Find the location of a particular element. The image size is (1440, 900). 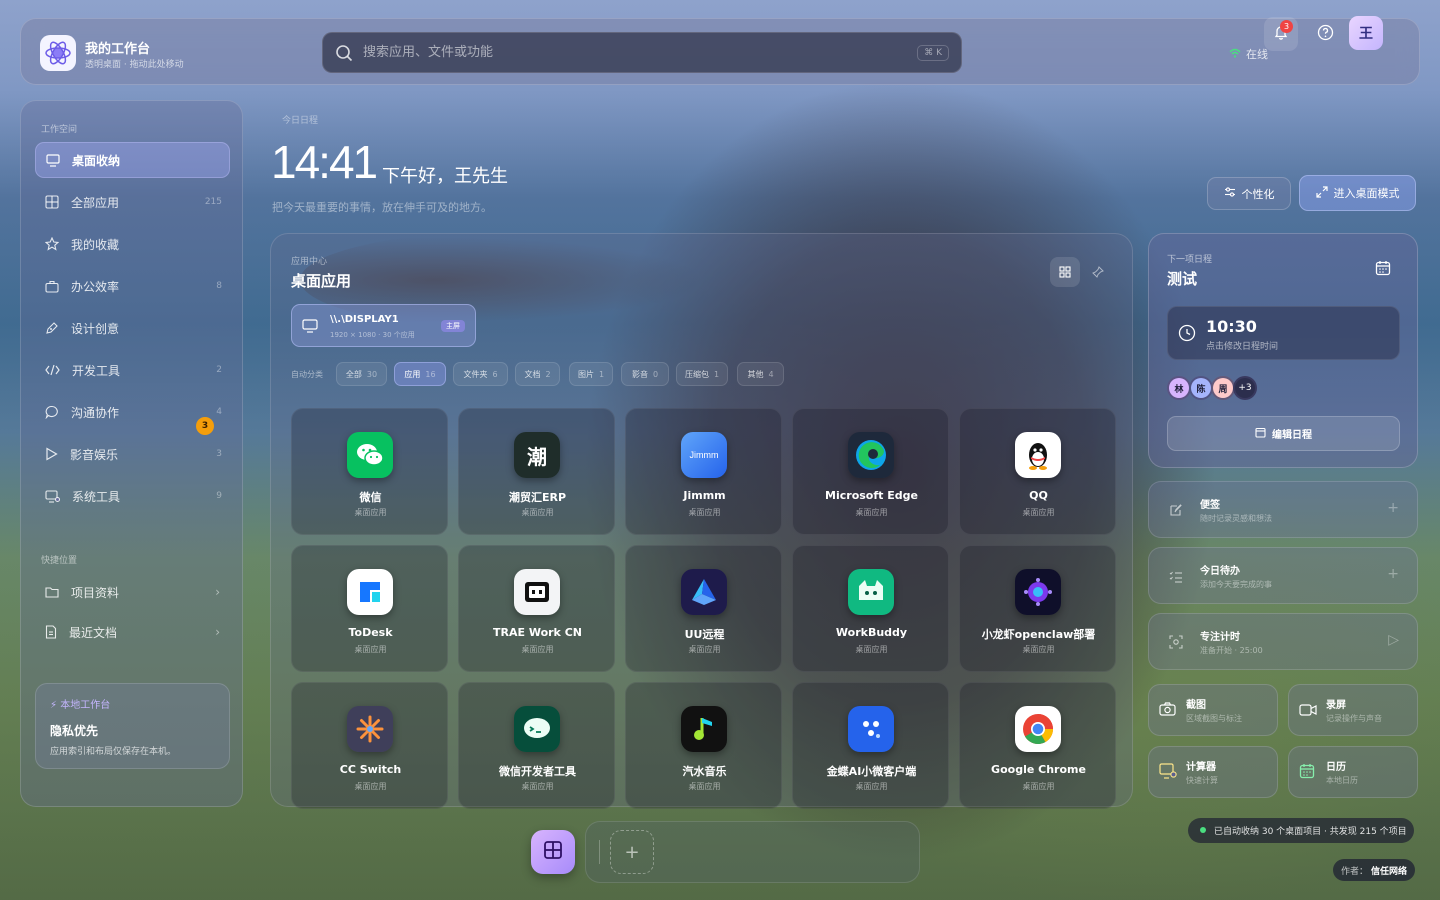

tool-title: 计算器 is located at coordinates (1201, 767).